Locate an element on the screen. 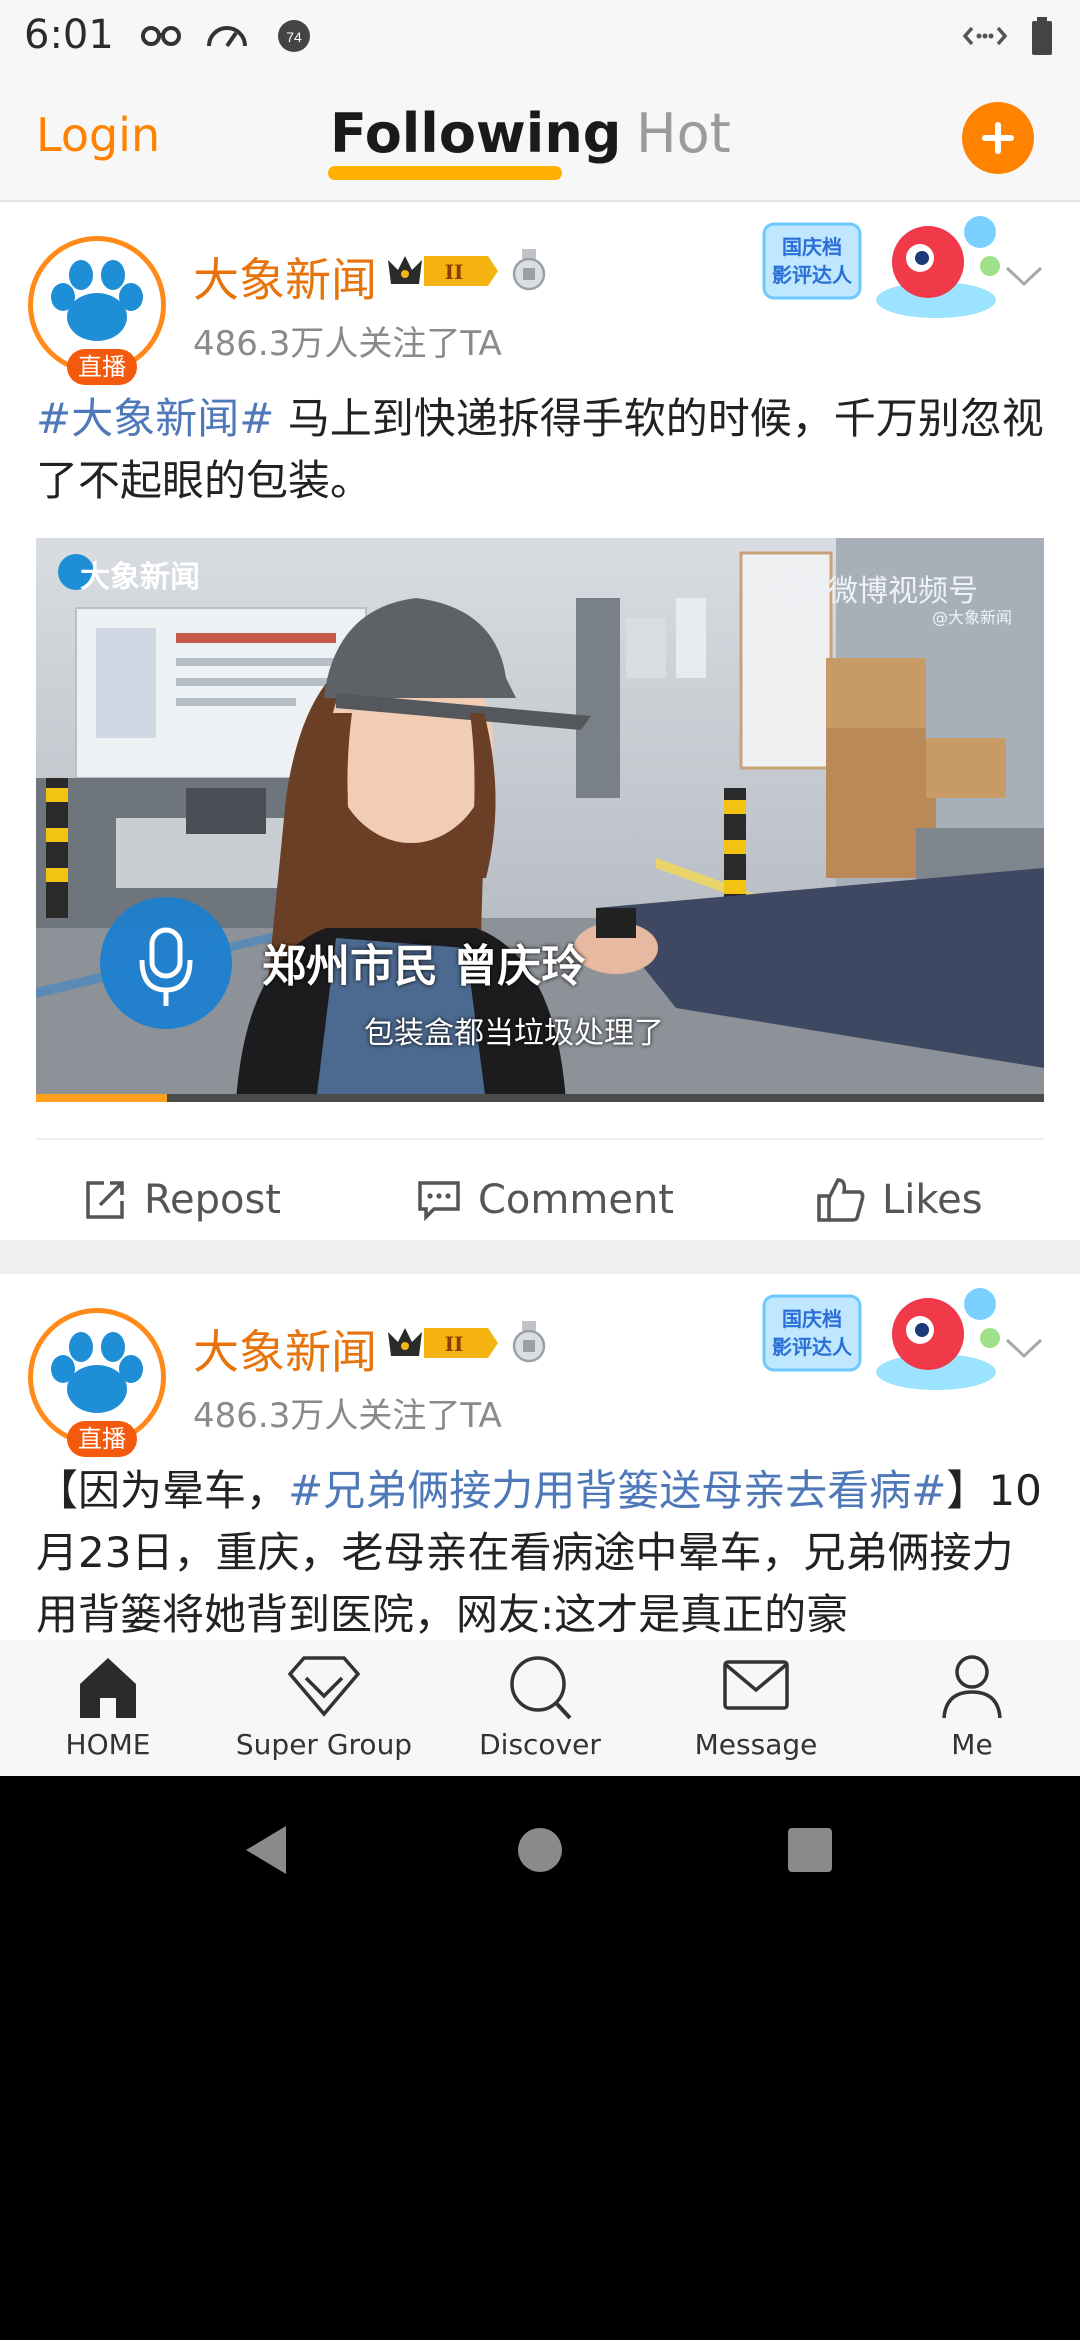  repost-button: Repost is located at coordinates (181, 1200).